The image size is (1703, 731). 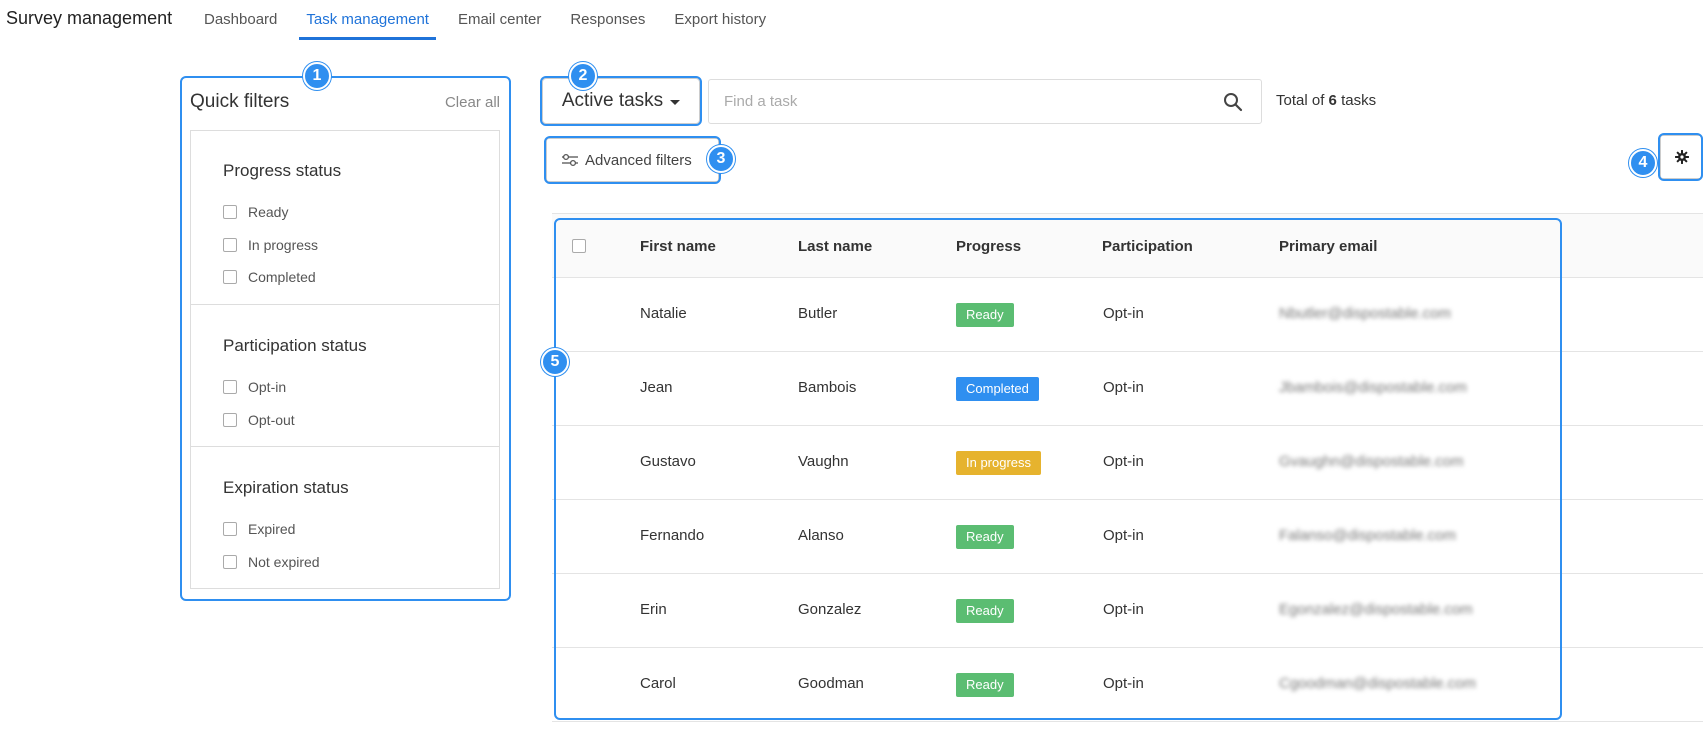 What do you see at coordinates (672, 535) in the screenshot?
I see `first-name-cell: Fernando` at bounding box center [672, 535].